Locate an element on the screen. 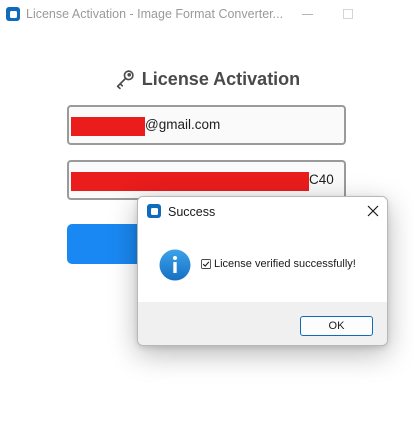  dialog-message: License verified successfully! is located at coordinates (278, 264).